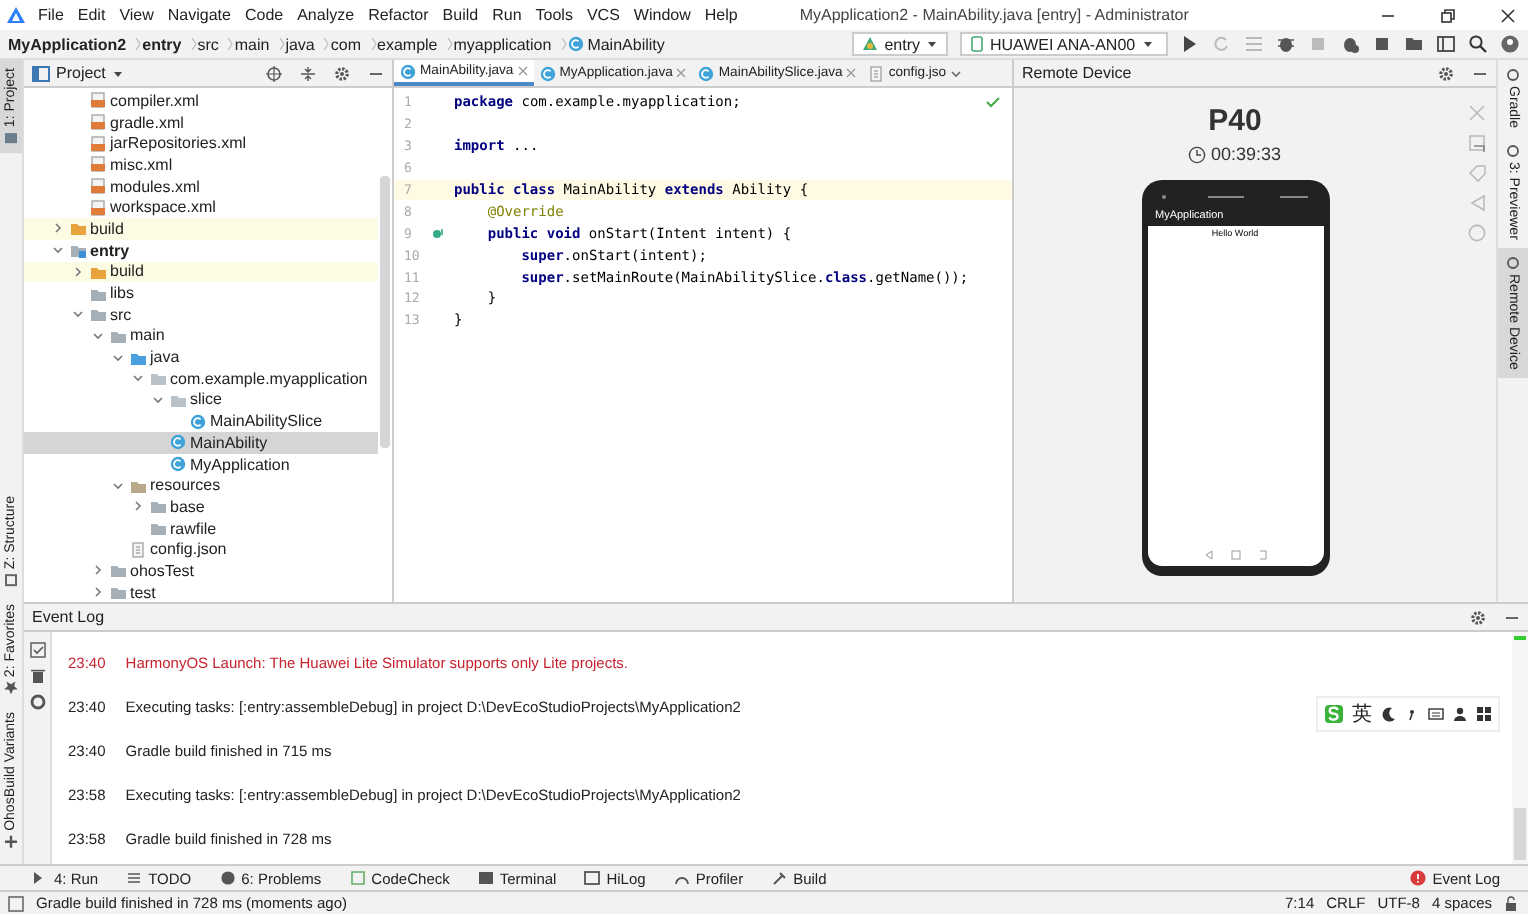 This screenshot has height=914, width=1528. I want to click on run-icon, so click(1190, 44).